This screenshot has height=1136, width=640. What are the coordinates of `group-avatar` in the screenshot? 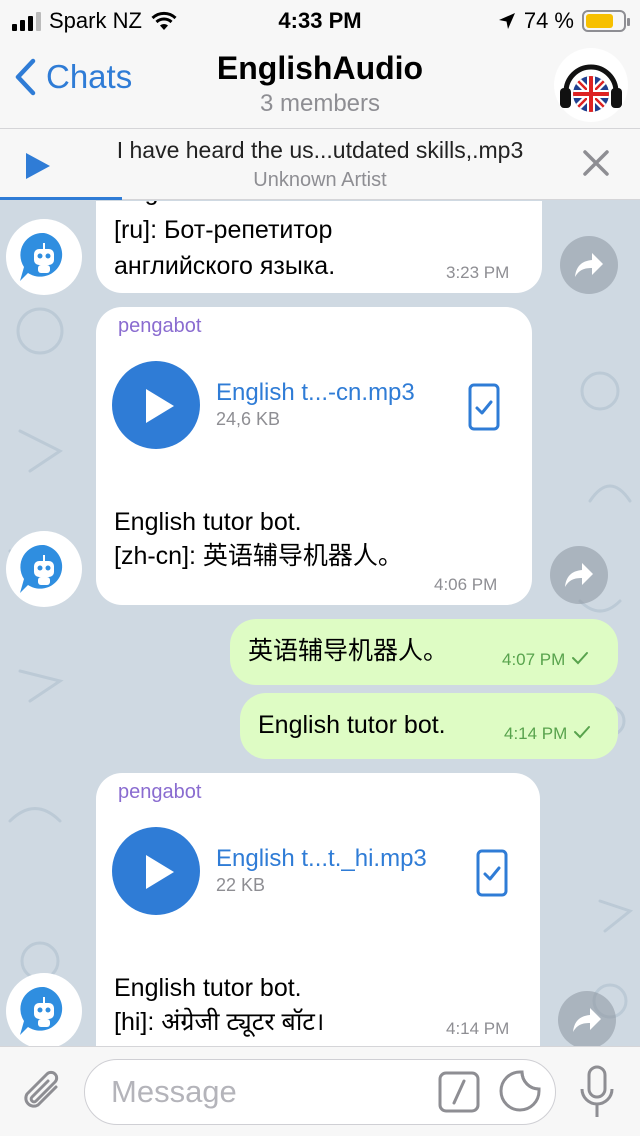 It's located at (591, 85).